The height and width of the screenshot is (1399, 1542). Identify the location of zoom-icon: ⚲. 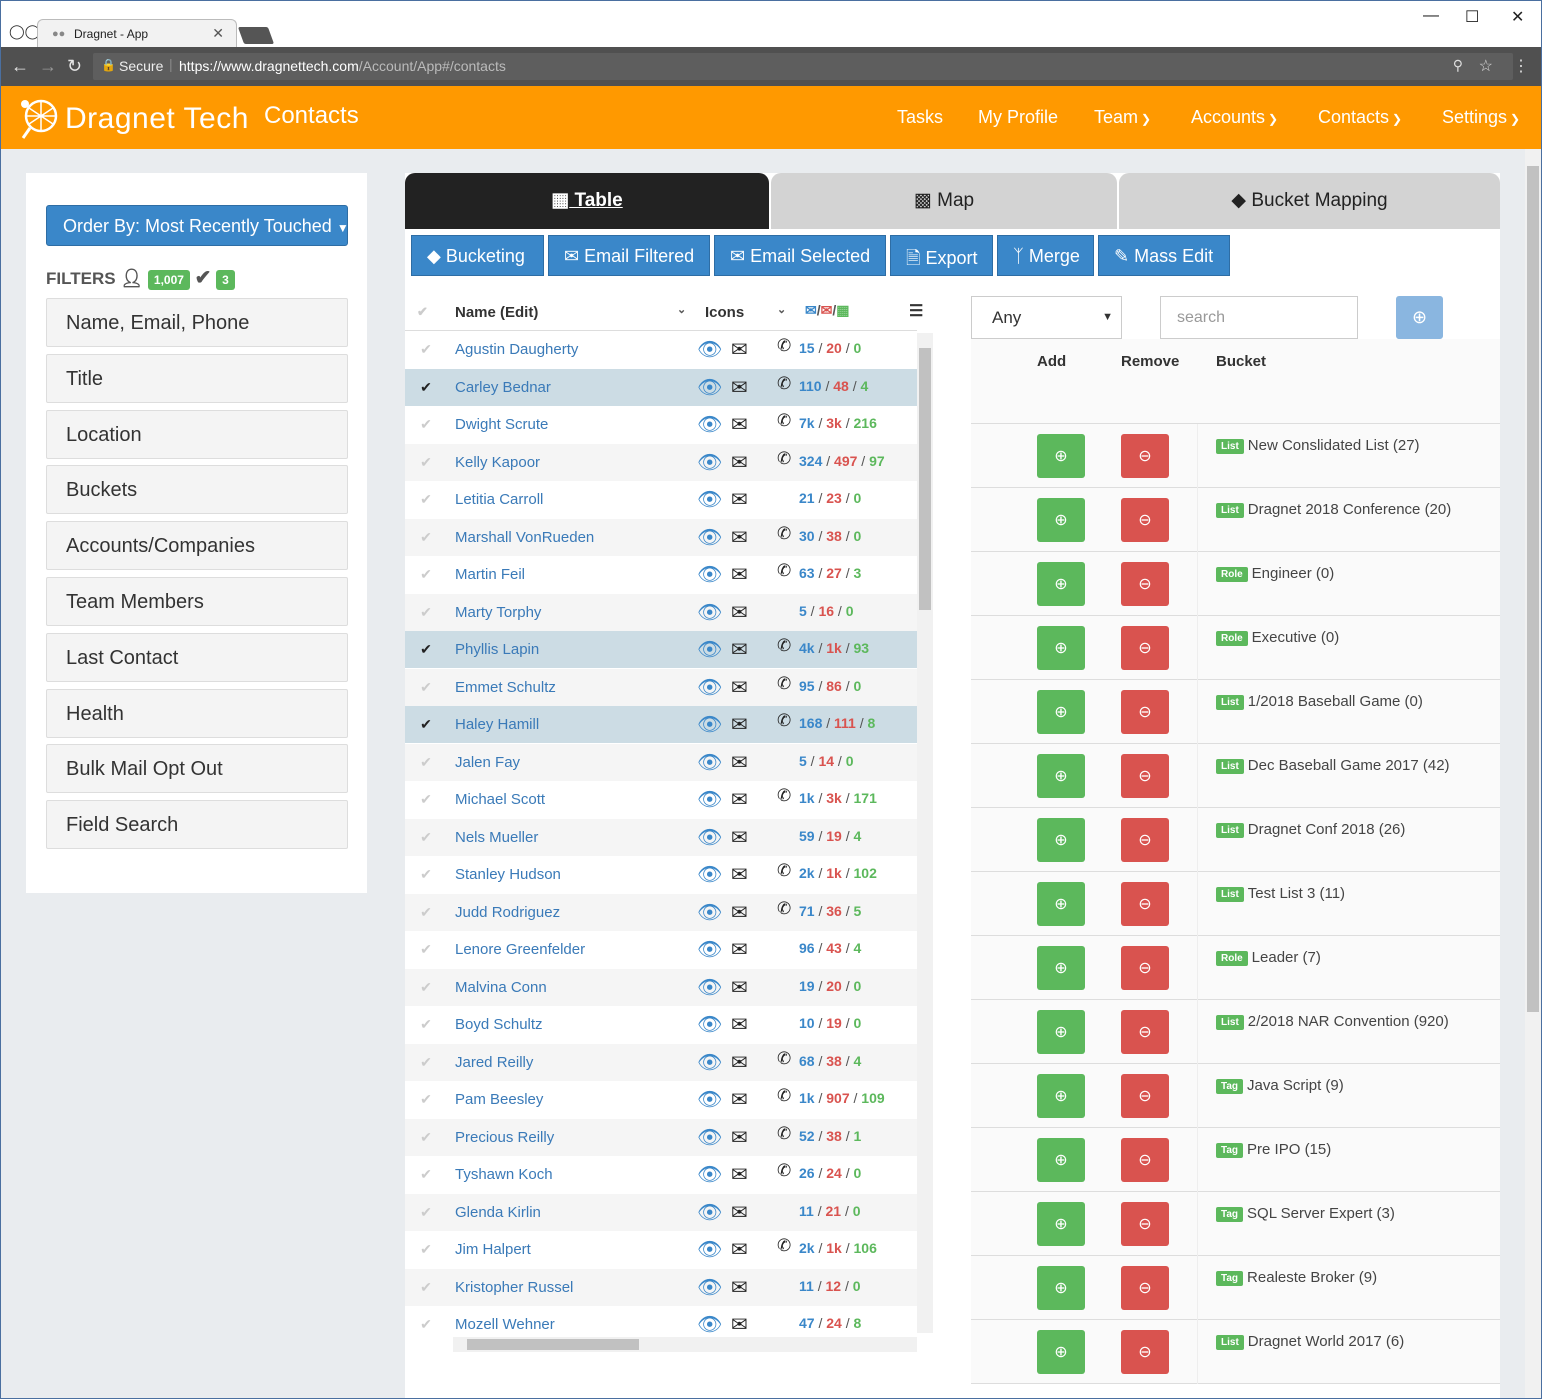
(1458, 65).